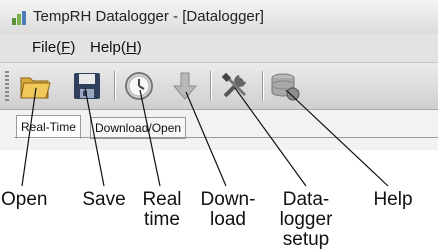  I want to click on callout-setup: Data- logger setup, so click(306, 220).